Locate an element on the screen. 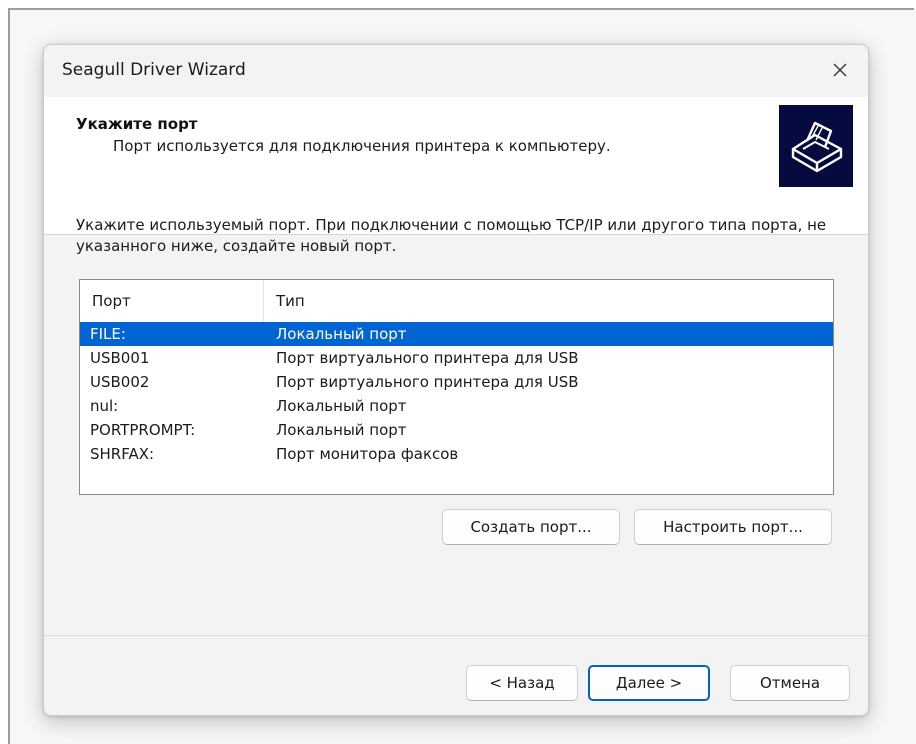 The height and width of the screenshot is (744, 916). list-item: FILE: Локальный порт is located at coordinates (456, 334).